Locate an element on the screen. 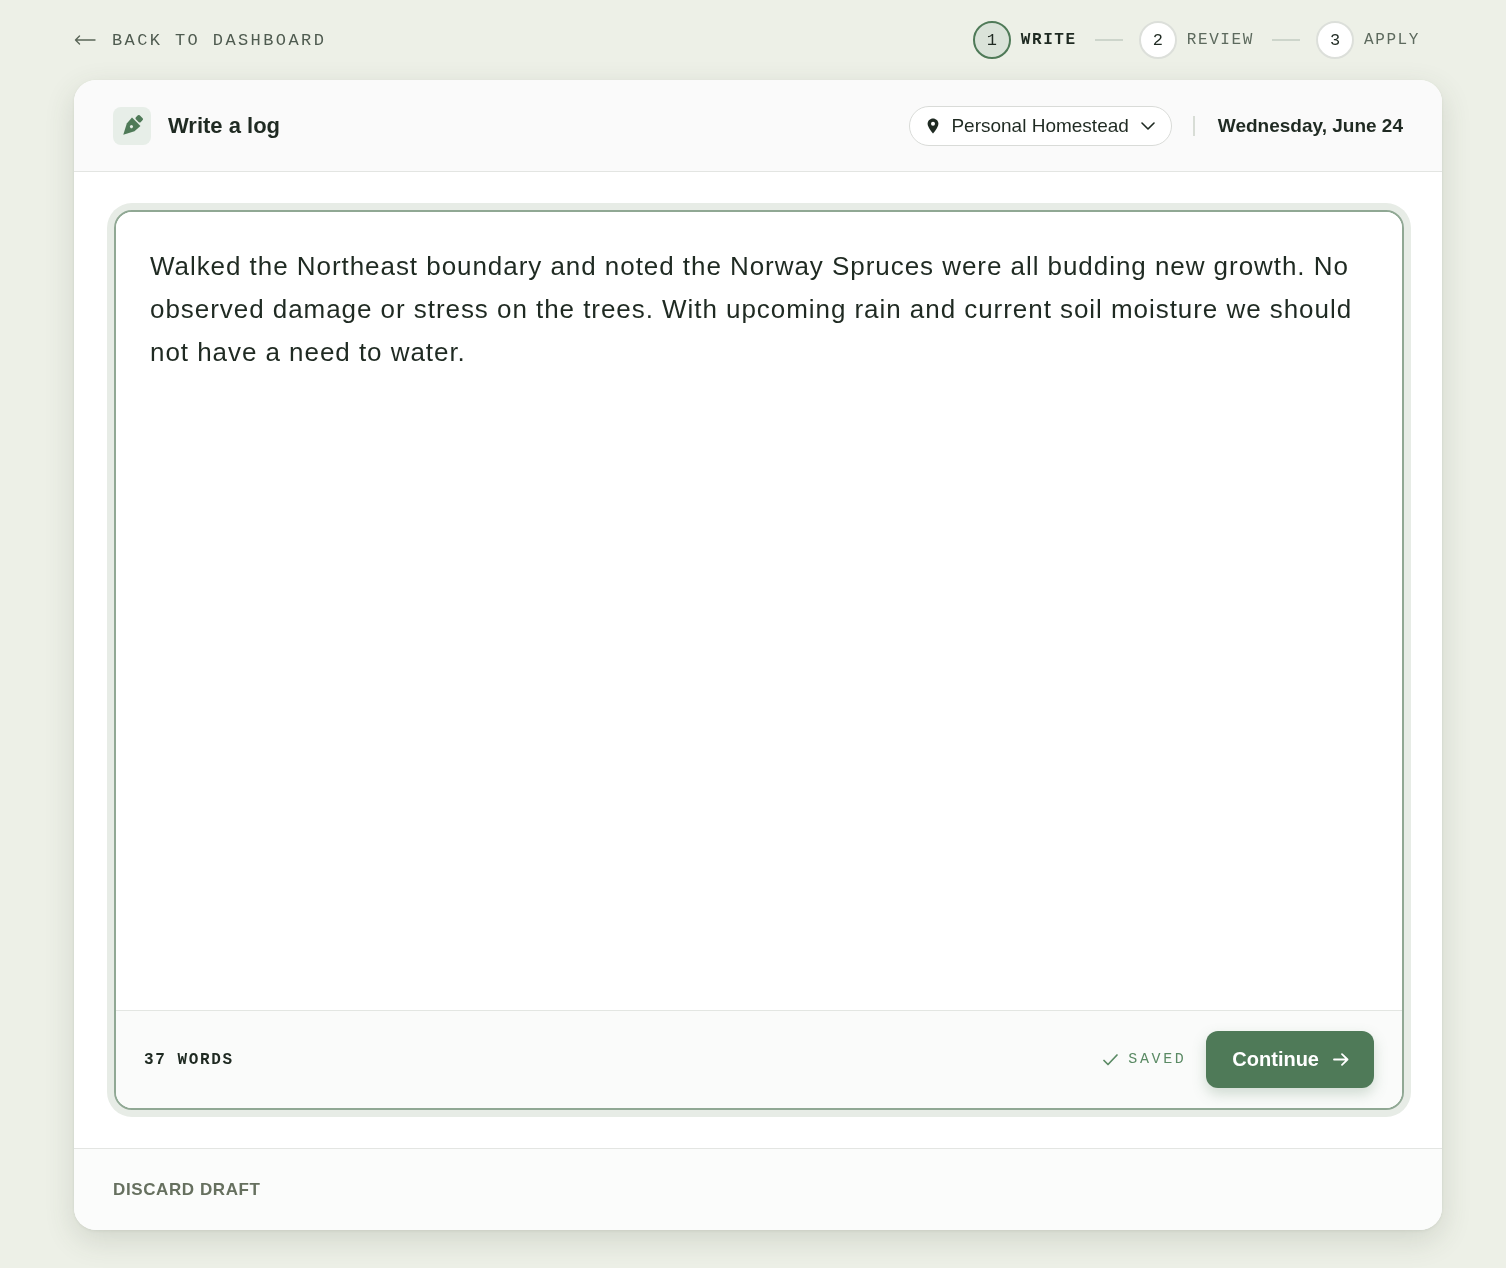 This screenshot has height=1268, width=1506. checkmark-icon is located at coordinates (1111, 1059).